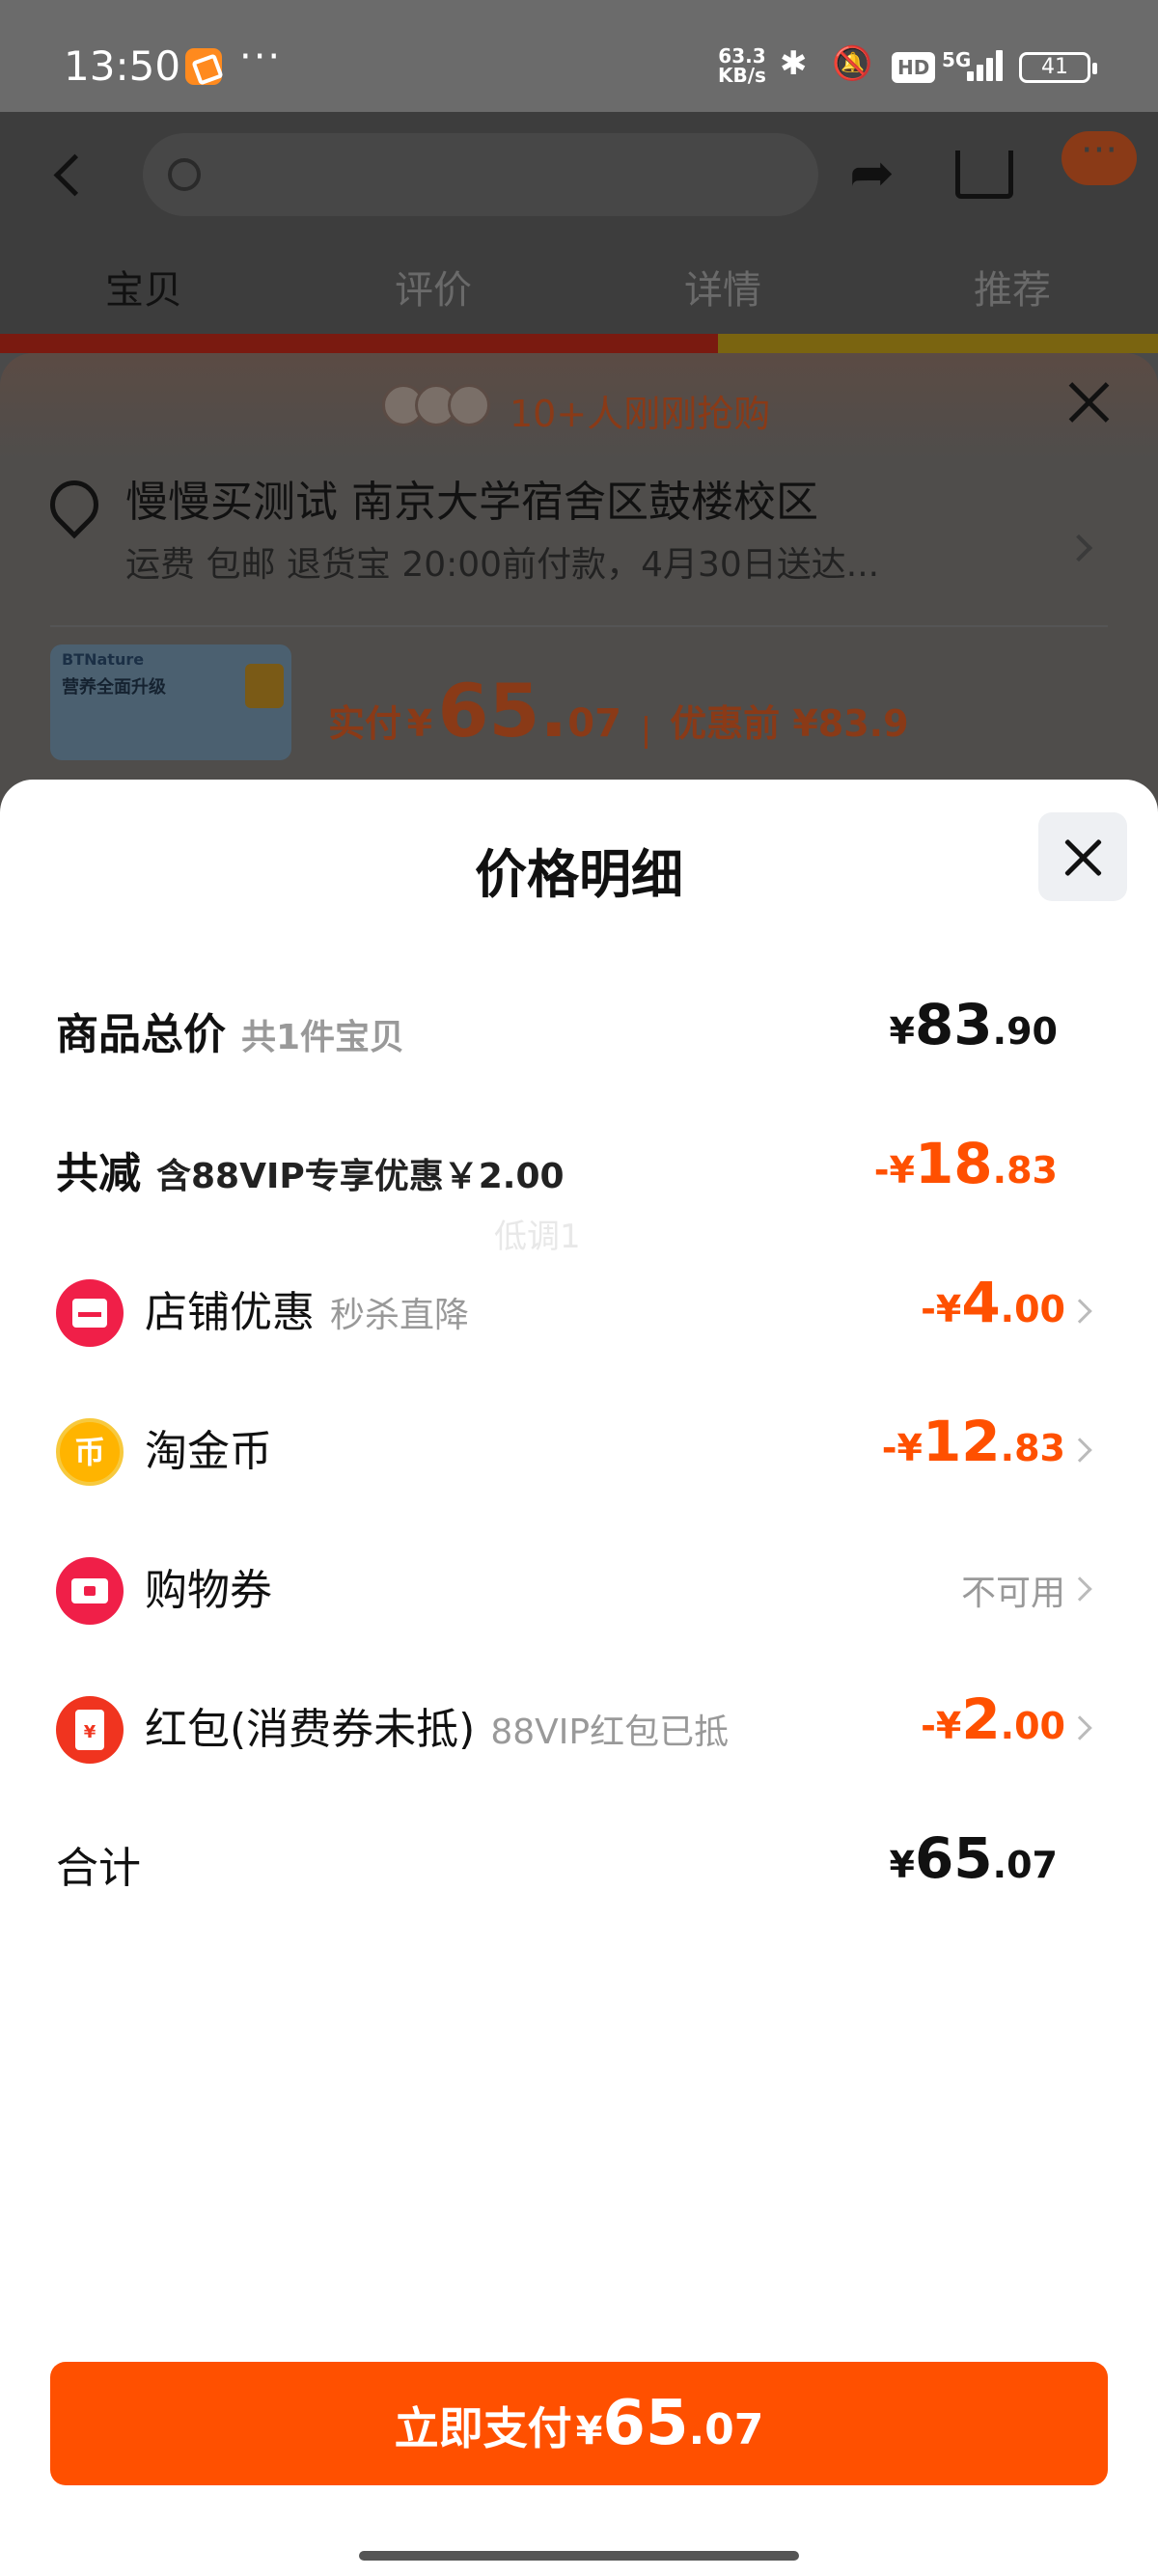 The width and height of the screenshot is (1158, 2576). Describe the element at coordinates (310, 1729) in the screenshot. I see `row-label: 红包(消费券未抵)` at that location.